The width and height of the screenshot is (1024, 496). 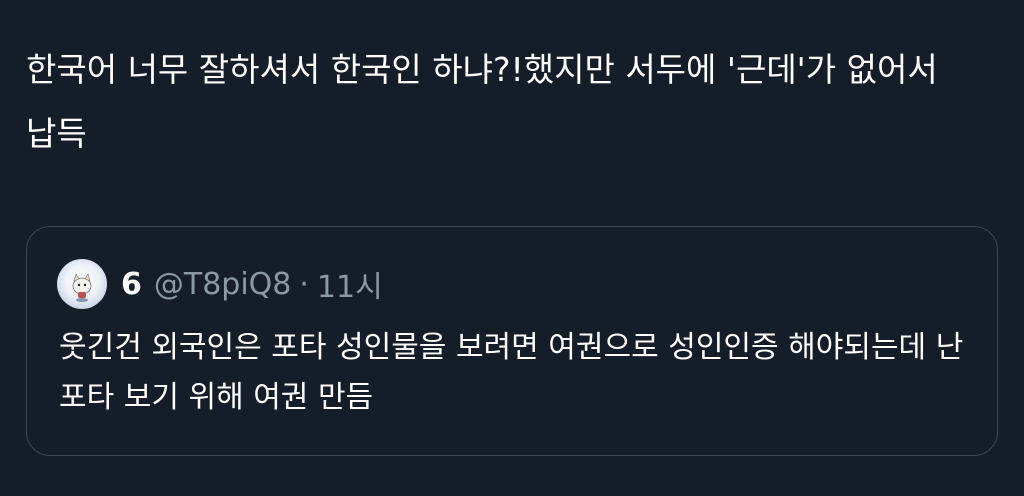 I want to click on author-handle: @T8piQ8, so click(x=223, y=284).